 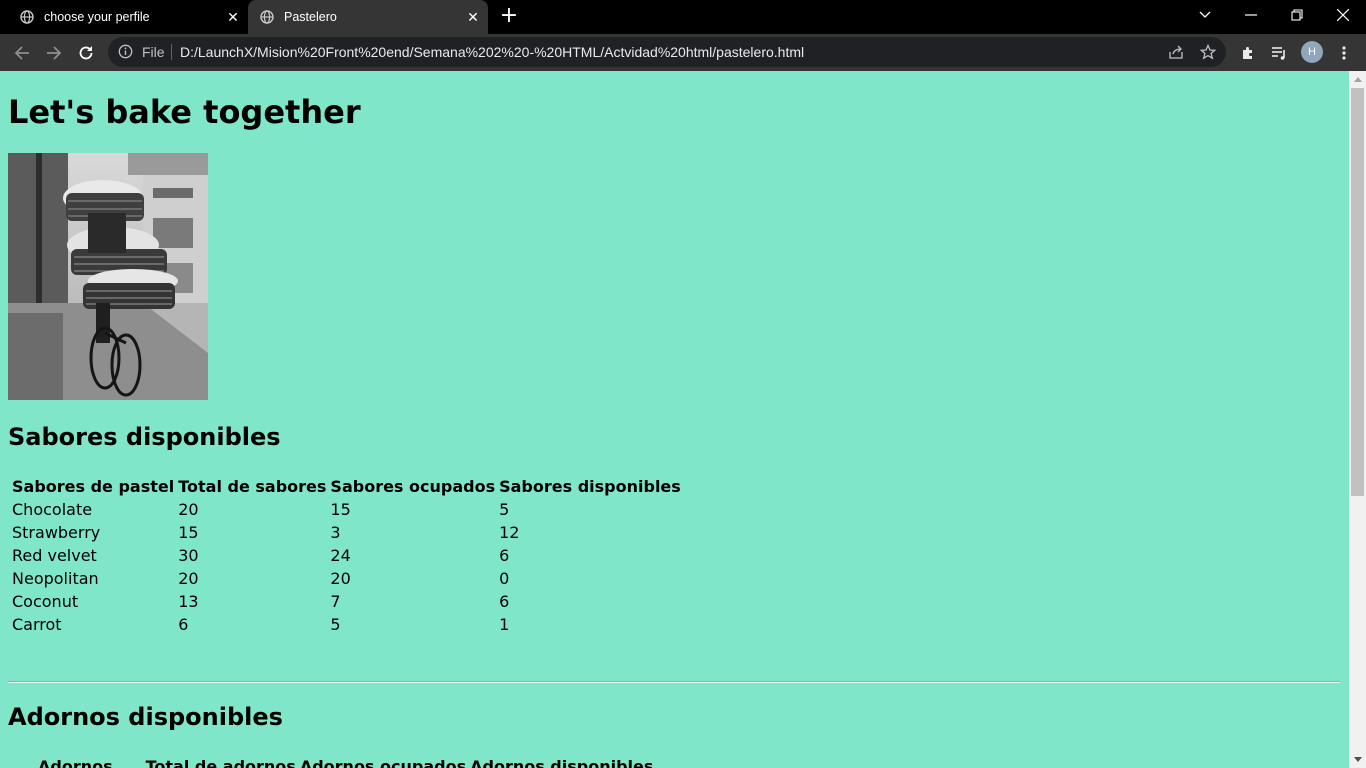 I want to click on close-window-icon, so click(x=1343, y=15).